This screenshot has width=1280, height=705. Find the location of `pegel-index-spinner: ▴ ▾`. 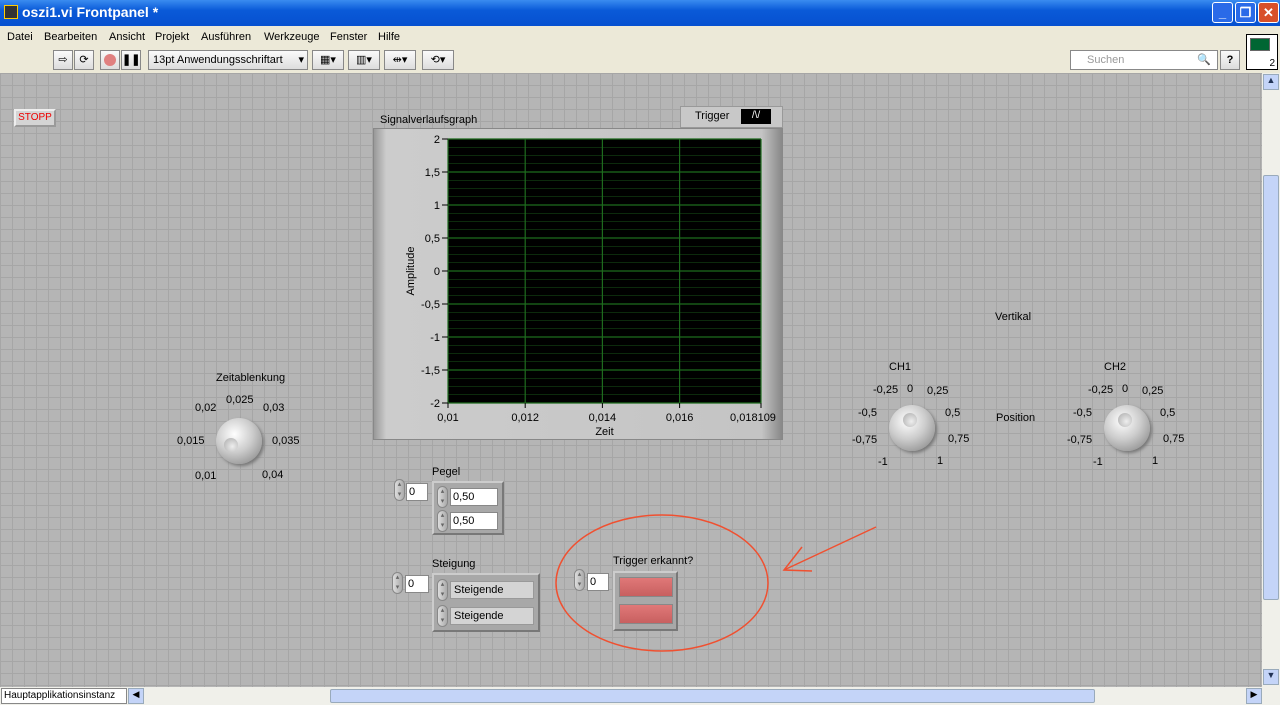

pegel-index-spinner: ▴ ▾ is located at coordinates (399, 490).